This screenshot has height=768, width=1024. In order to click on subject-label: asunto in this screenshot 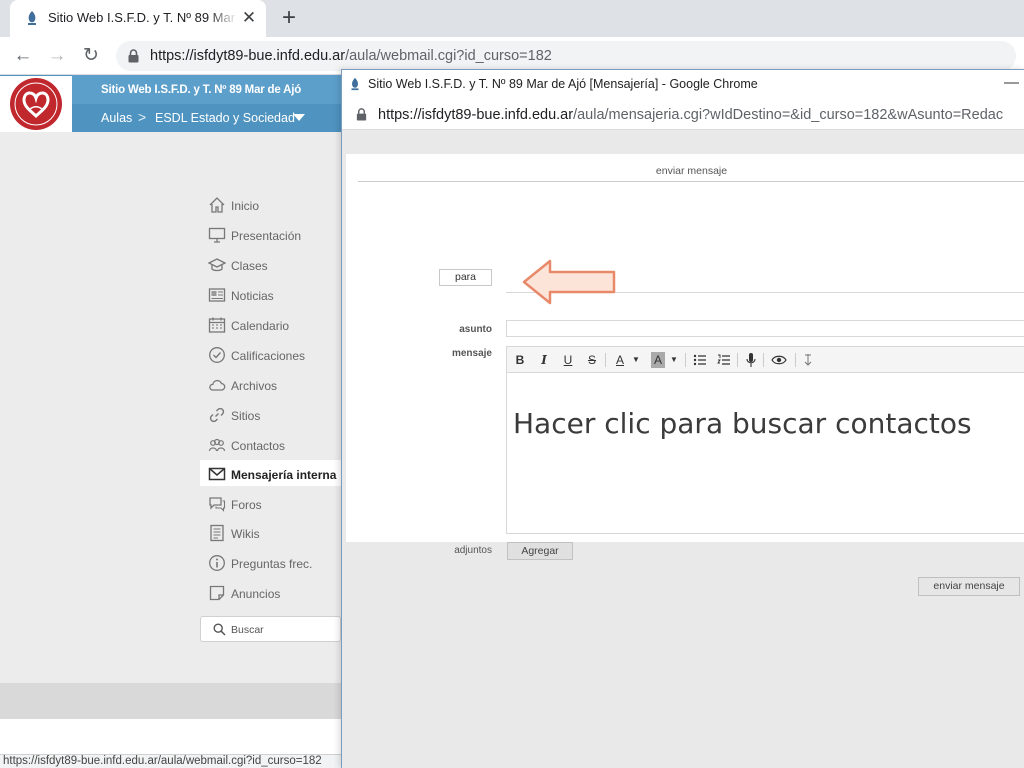, I will do `click(475, 329)`.